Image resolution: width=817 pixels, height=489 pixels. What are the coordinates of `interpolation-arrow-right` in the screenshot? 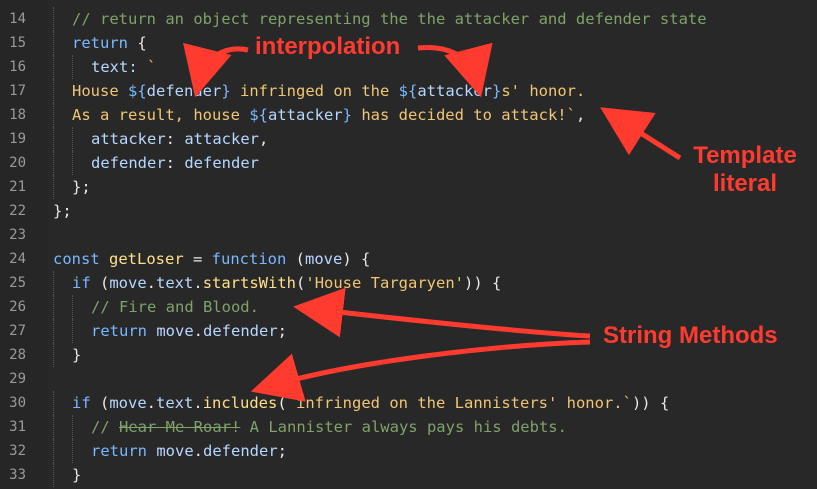 It's located at (455, 70).